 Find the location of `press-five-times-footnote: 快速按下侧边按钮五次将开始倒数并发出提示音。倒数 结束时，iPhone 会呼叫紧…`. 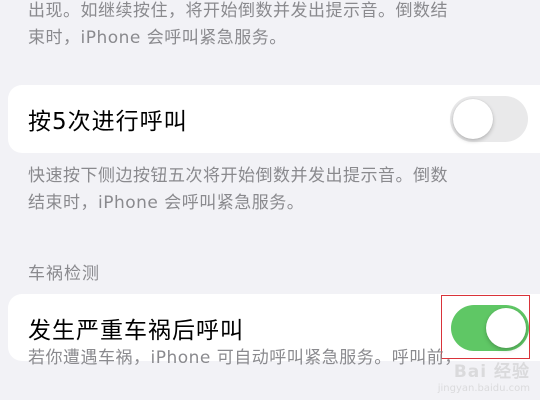

press-five-times-footnote: 快速按下侧边按钮五次将开始倒数并发出提示音。倒数 结束时，iPhone 会呼叫紧… is located at coordinates (238, 189).